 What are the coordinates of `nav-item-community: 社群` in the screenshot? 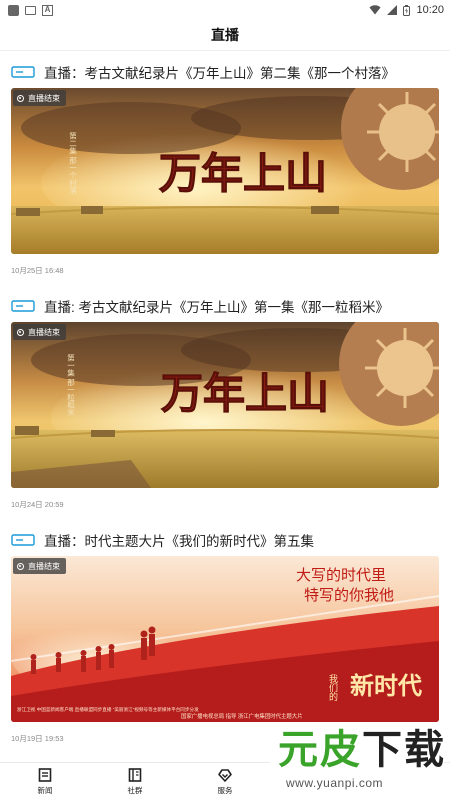 It's located at (135, 781).